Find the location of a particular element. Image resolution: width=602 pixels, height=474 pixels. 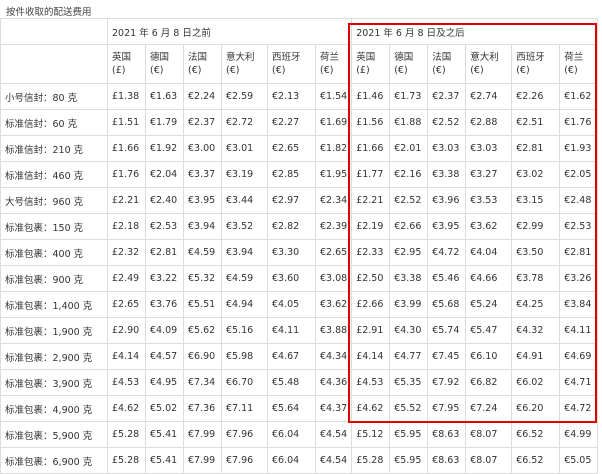

column-country: 意大利 is located at coordinates (484, 57).